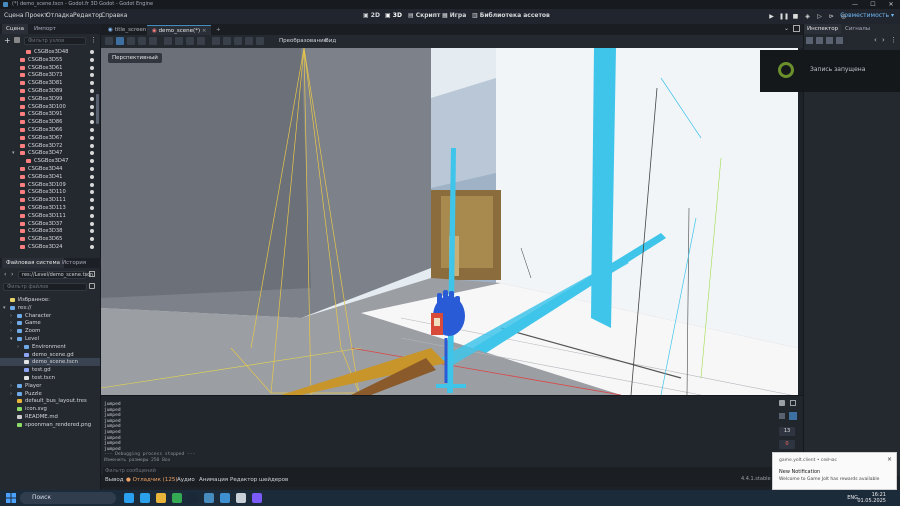 The height and width of the screenshot is (506, 900). I want to click on select-mode-icon, so click(109, 41).